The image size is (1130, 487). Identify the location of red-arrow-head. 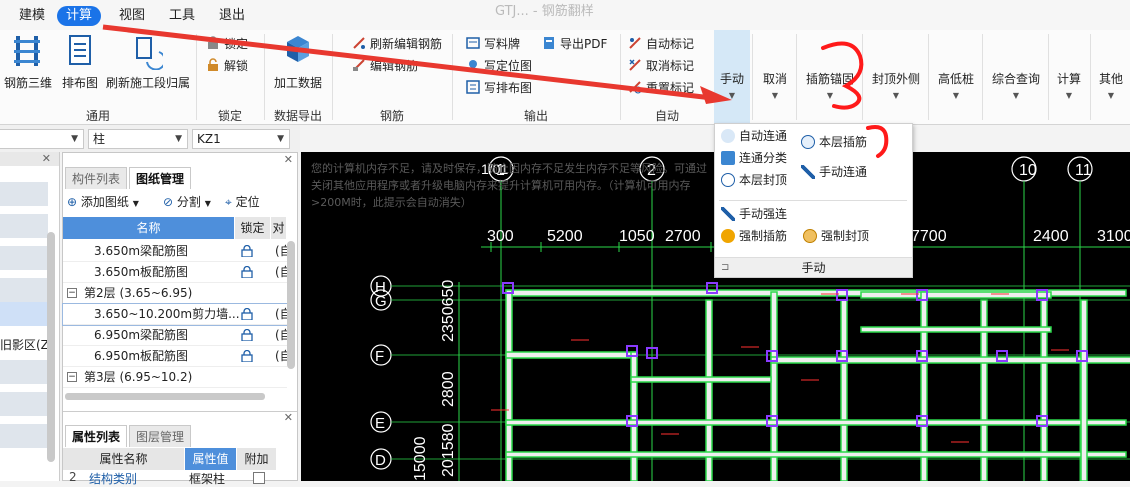
(716, 95).